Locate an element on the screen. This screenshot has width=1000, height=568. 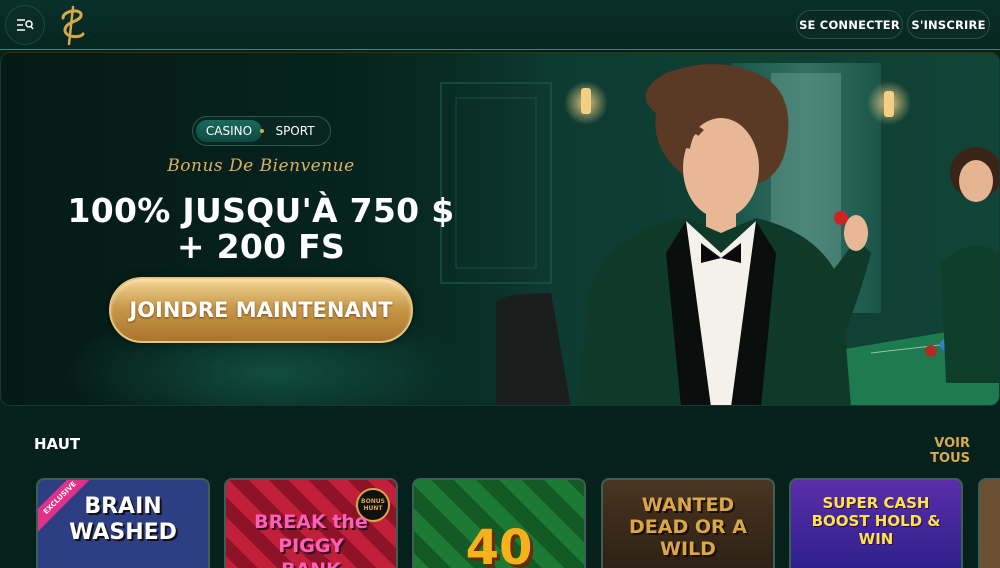
game-title: SUPER CASH BOOST HOLD & WIN is located at coordinates (876, 521).